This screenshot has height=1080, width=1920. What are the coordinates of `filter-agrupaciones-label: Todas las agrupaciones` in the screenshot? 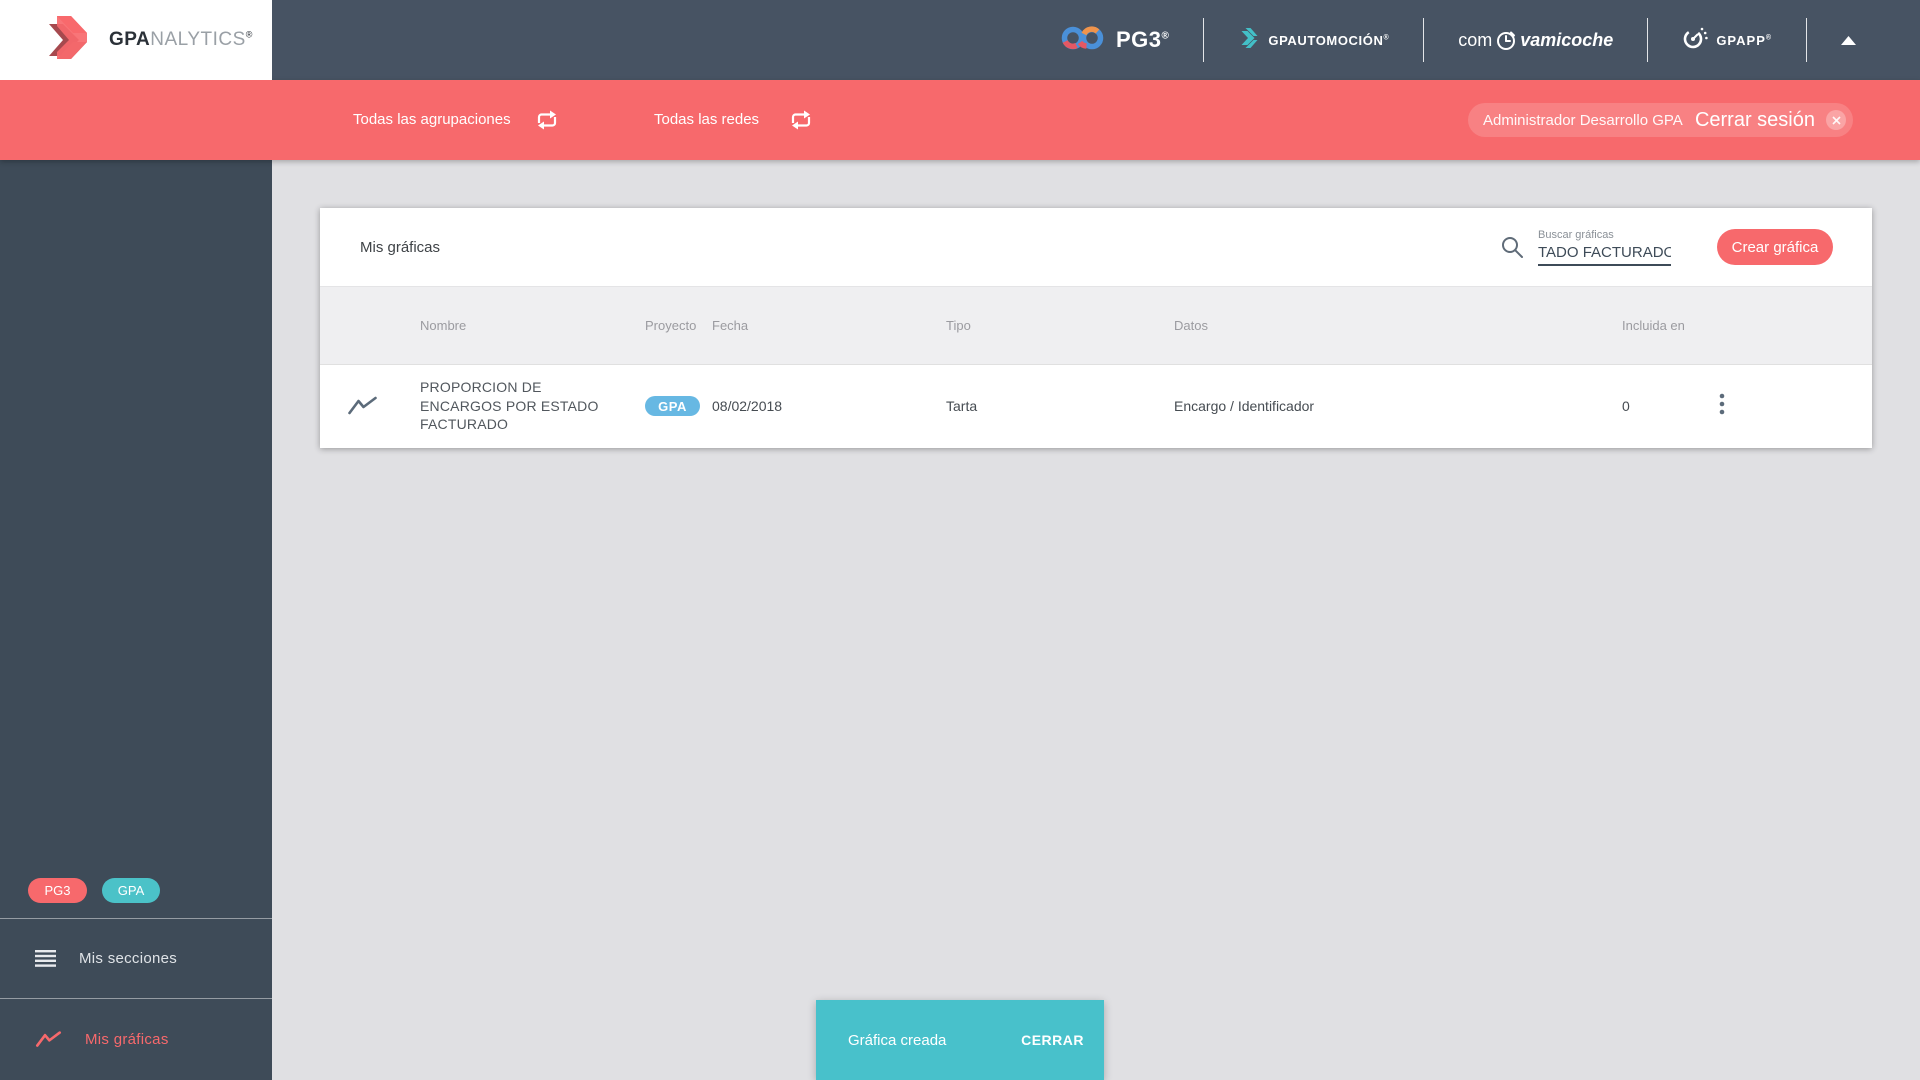 It's located at (432, 120).